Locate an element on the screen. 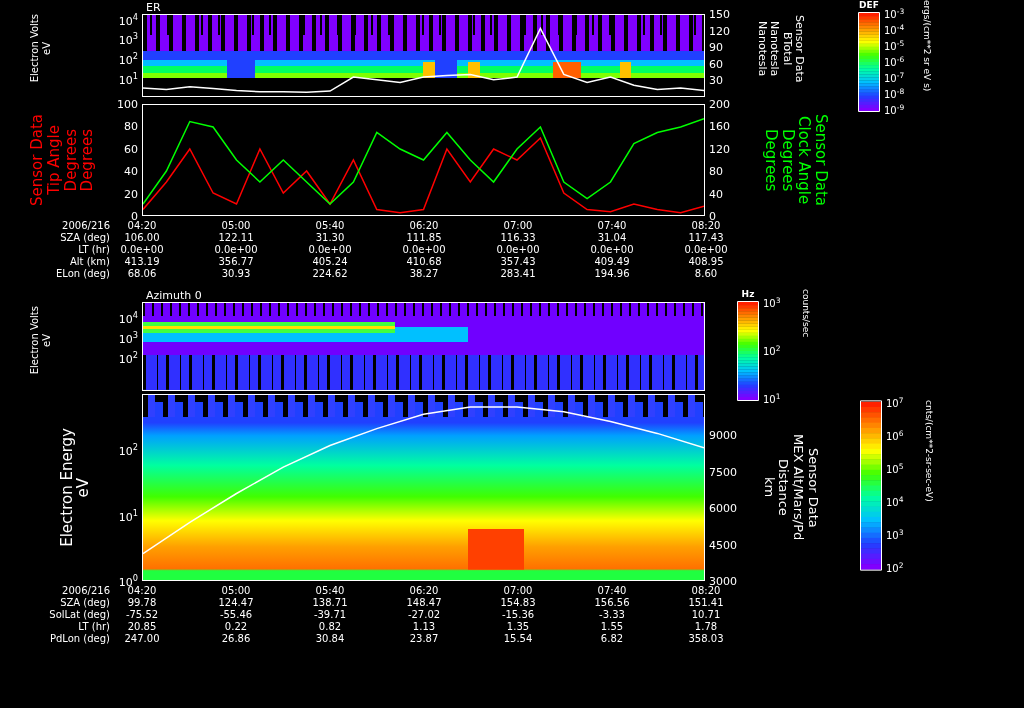 Image resolution: width=1024 pixels, height=708 pixels. table-cell-text: 1.35 is located at coordinates (518, 626).